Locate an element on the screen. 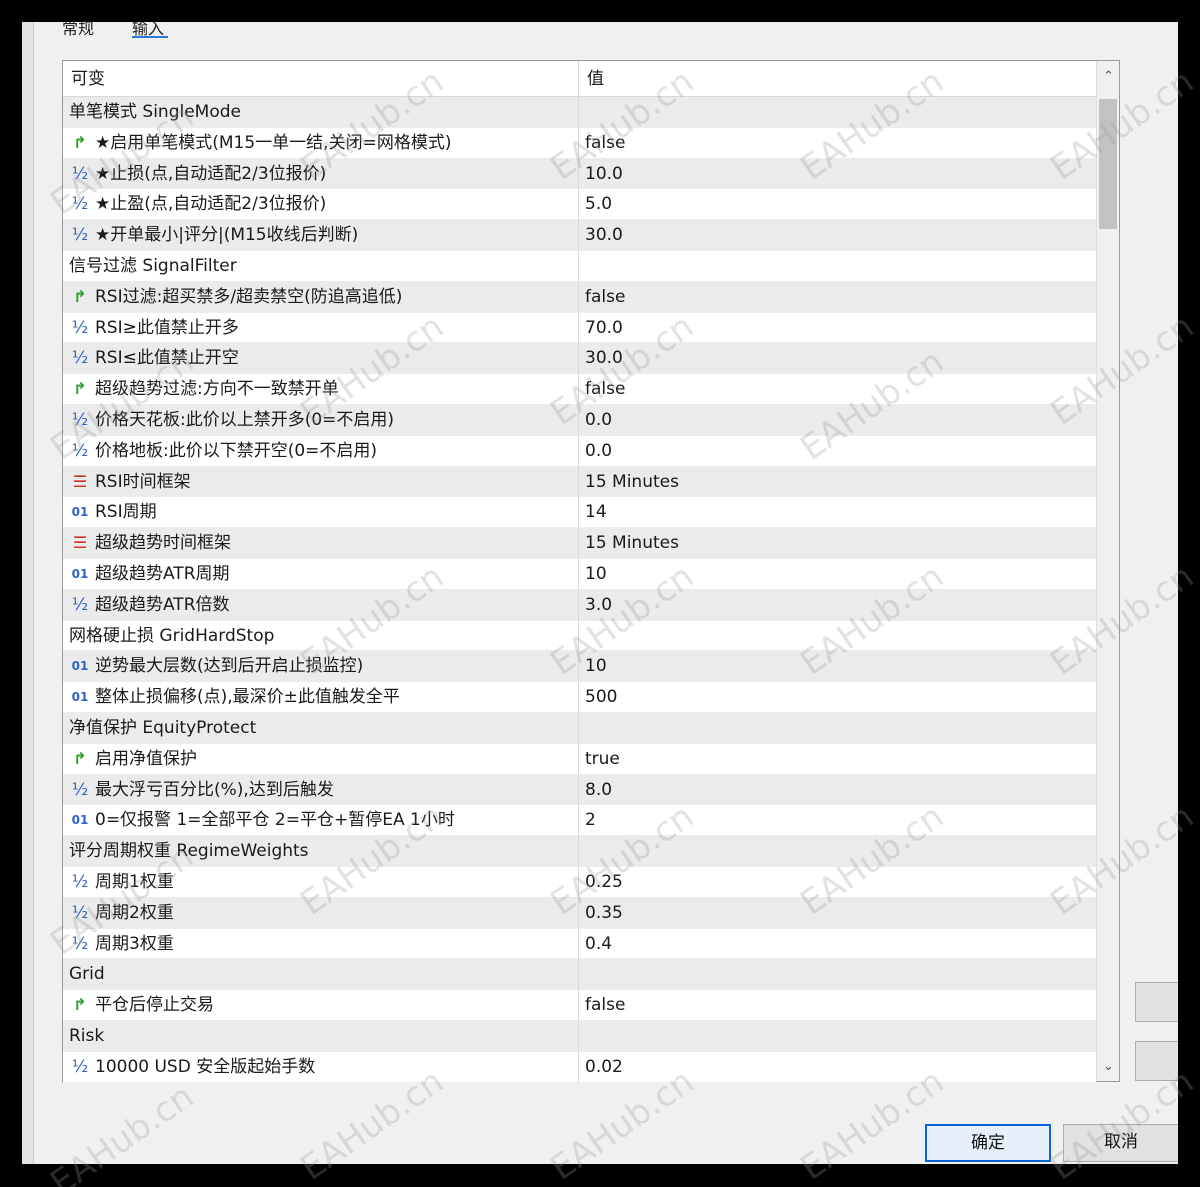 This screenshot has height=1187, width=1200. parameter-row: ½ RSI≤此值禁止开空 30.0 is located at coordinates (579, 359).